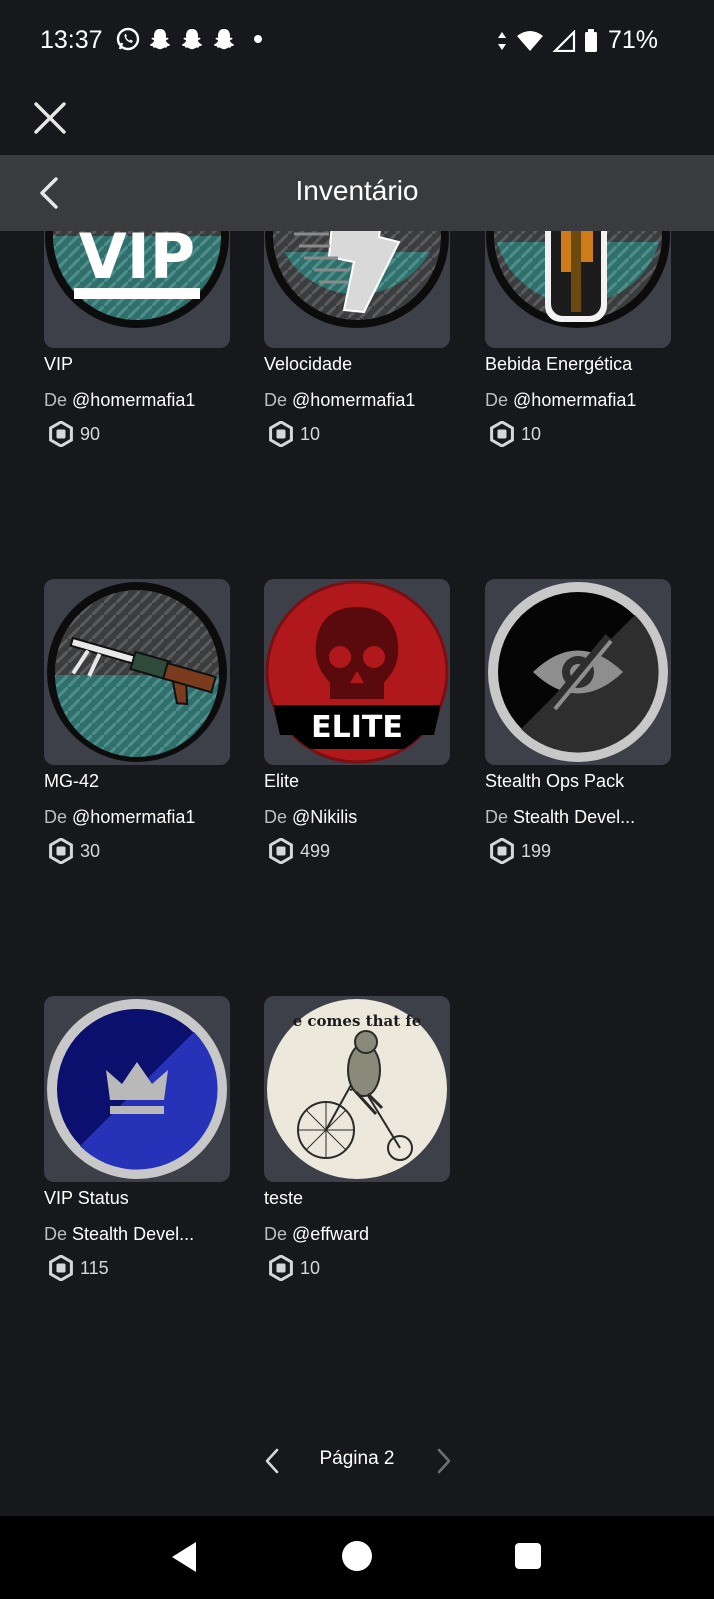 The width and height of the screenshot is (714, 1599). I want to click on inventory-item: Stealth Ops Pack De Stealth Devel... 199, so click(578, 721).